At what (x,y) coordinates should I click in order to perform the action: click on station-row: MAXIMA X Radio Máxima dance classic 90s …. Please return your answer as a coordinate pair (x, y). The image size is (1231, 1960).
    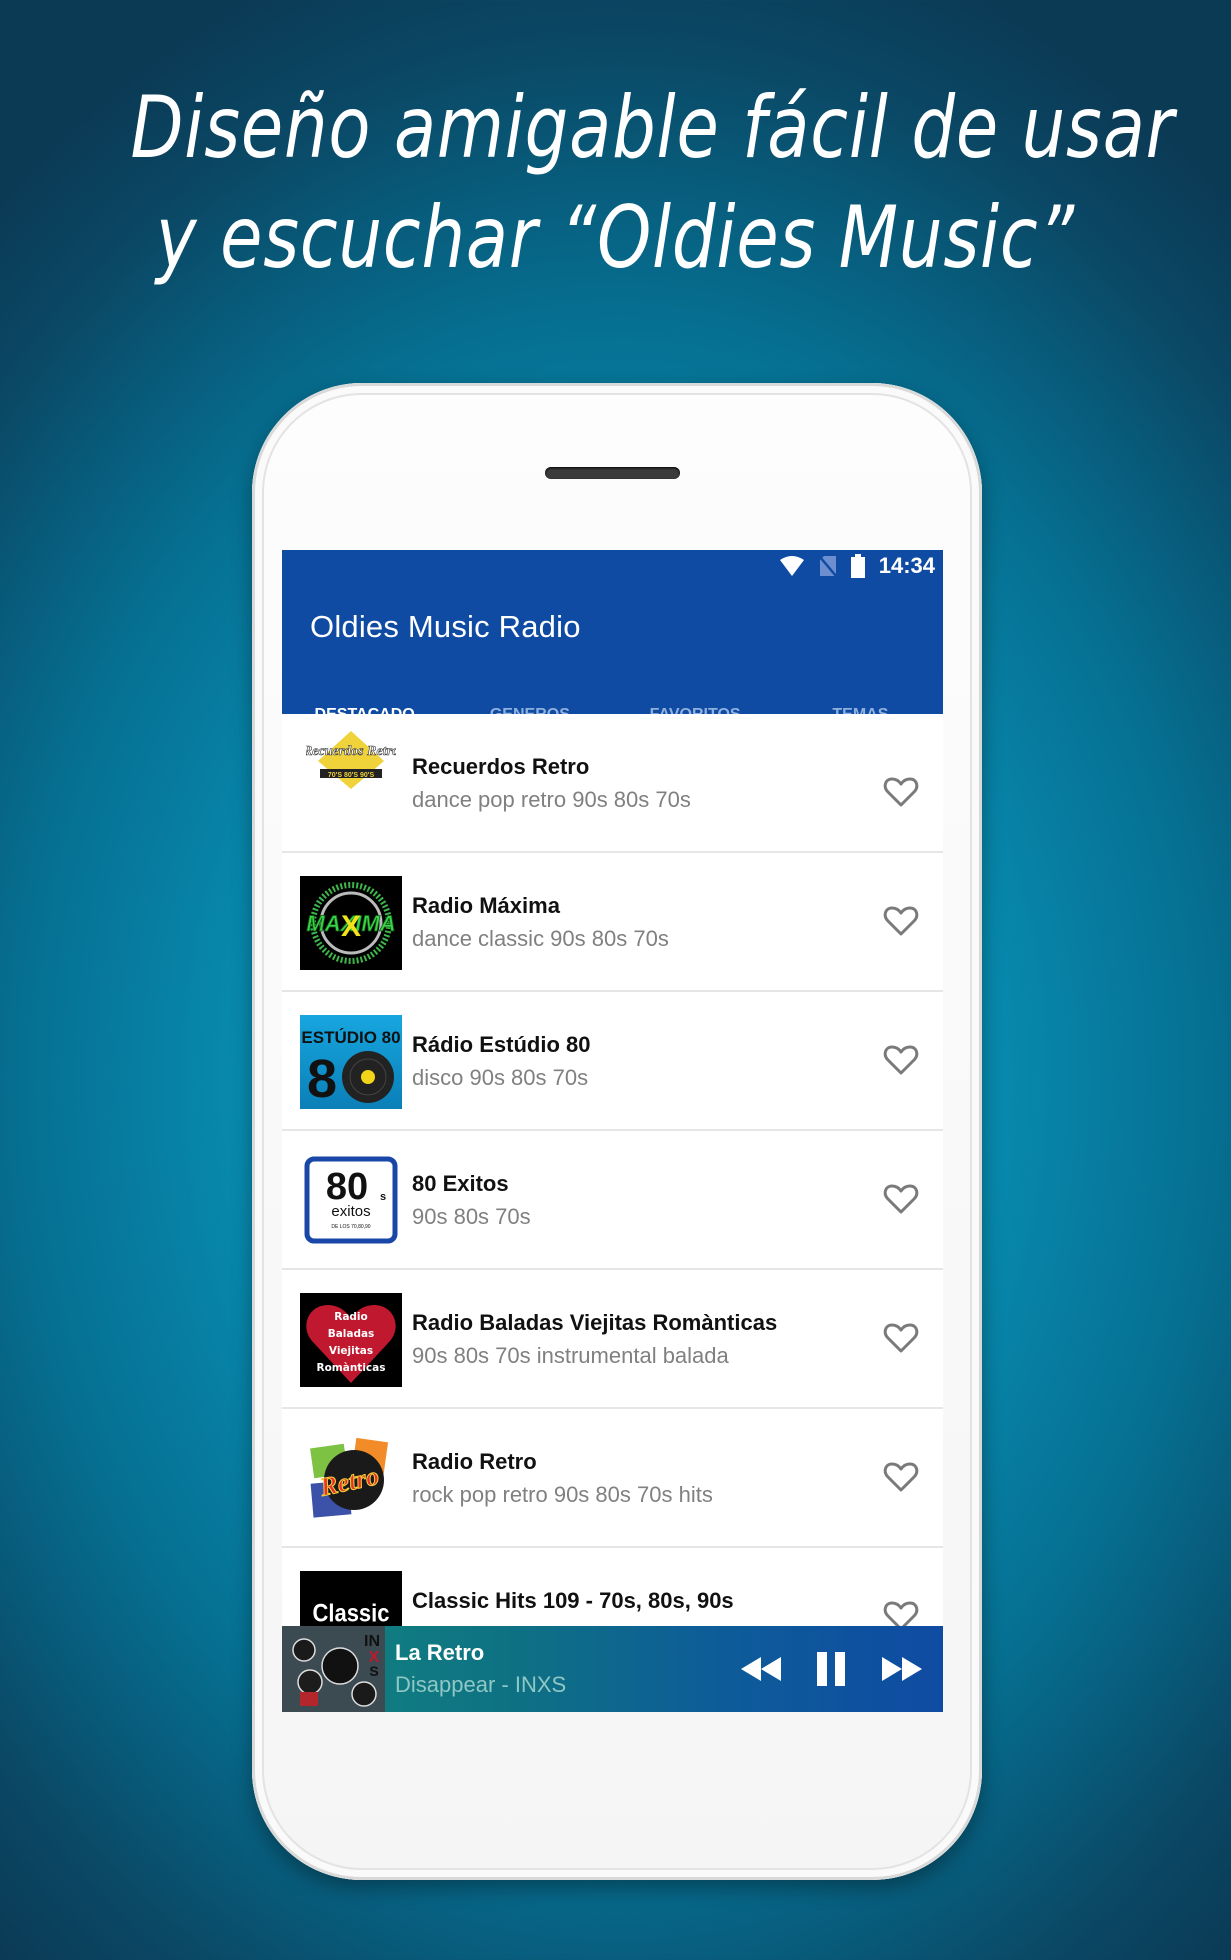
    Looking at the image, I should click on (612, 922).